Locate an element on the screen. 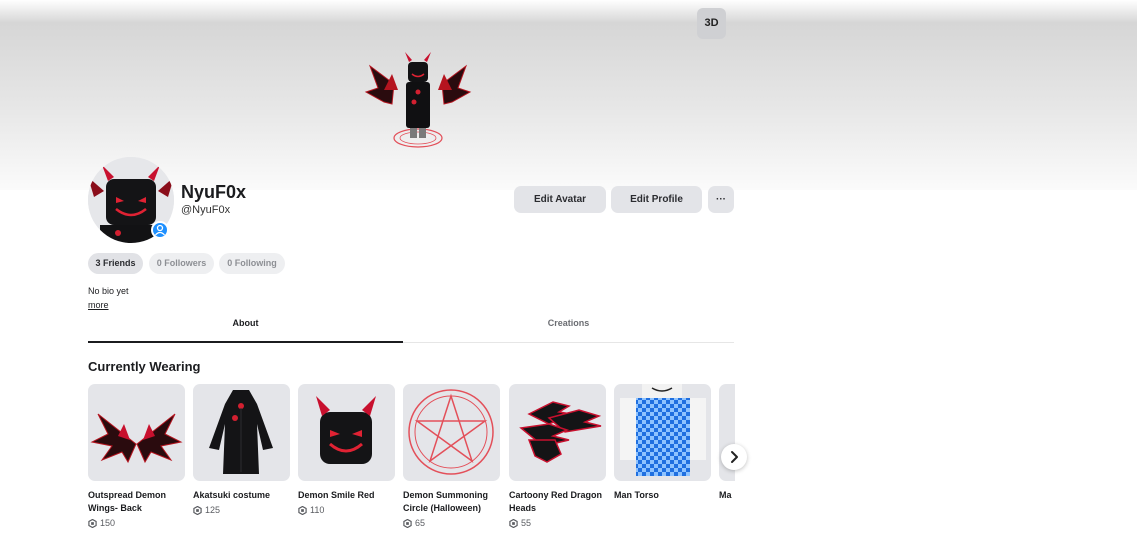 The width and height of the screenshot is (1137, 540). chevron-right-icon is located at coordinates (734, 457).